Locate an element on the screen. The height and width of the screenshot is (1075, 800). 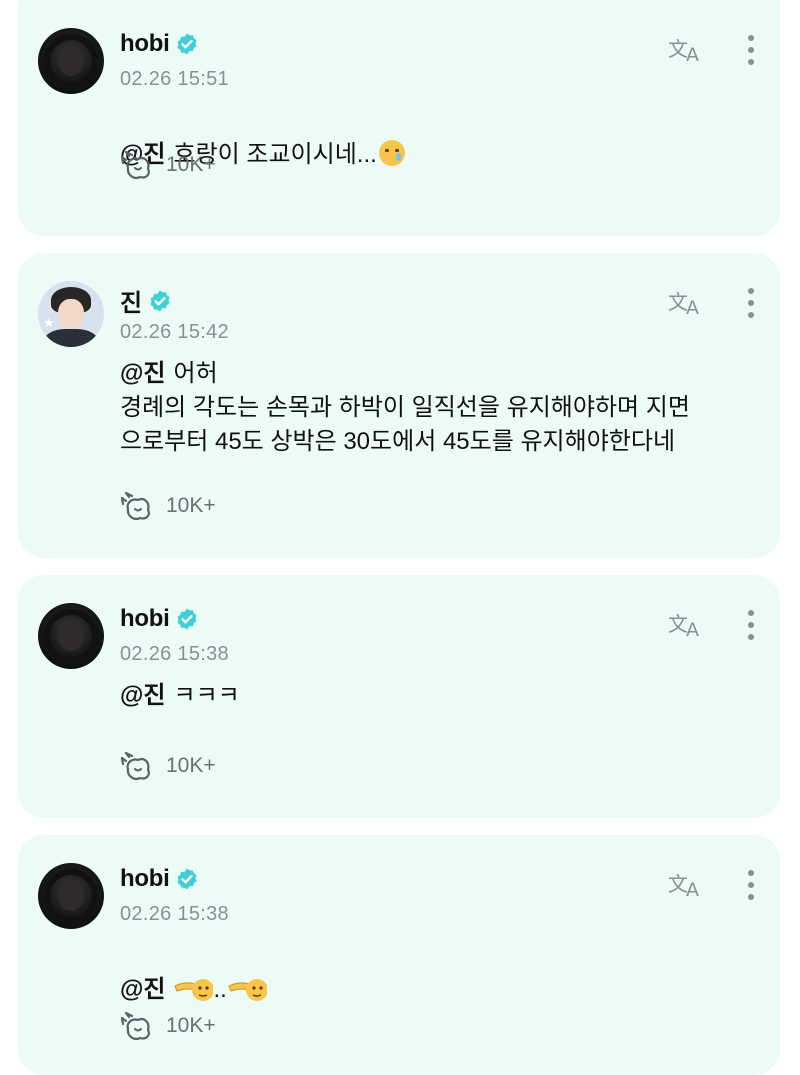
post-timestamp: 02.26 15:51 is located at coordinates (174, 79).